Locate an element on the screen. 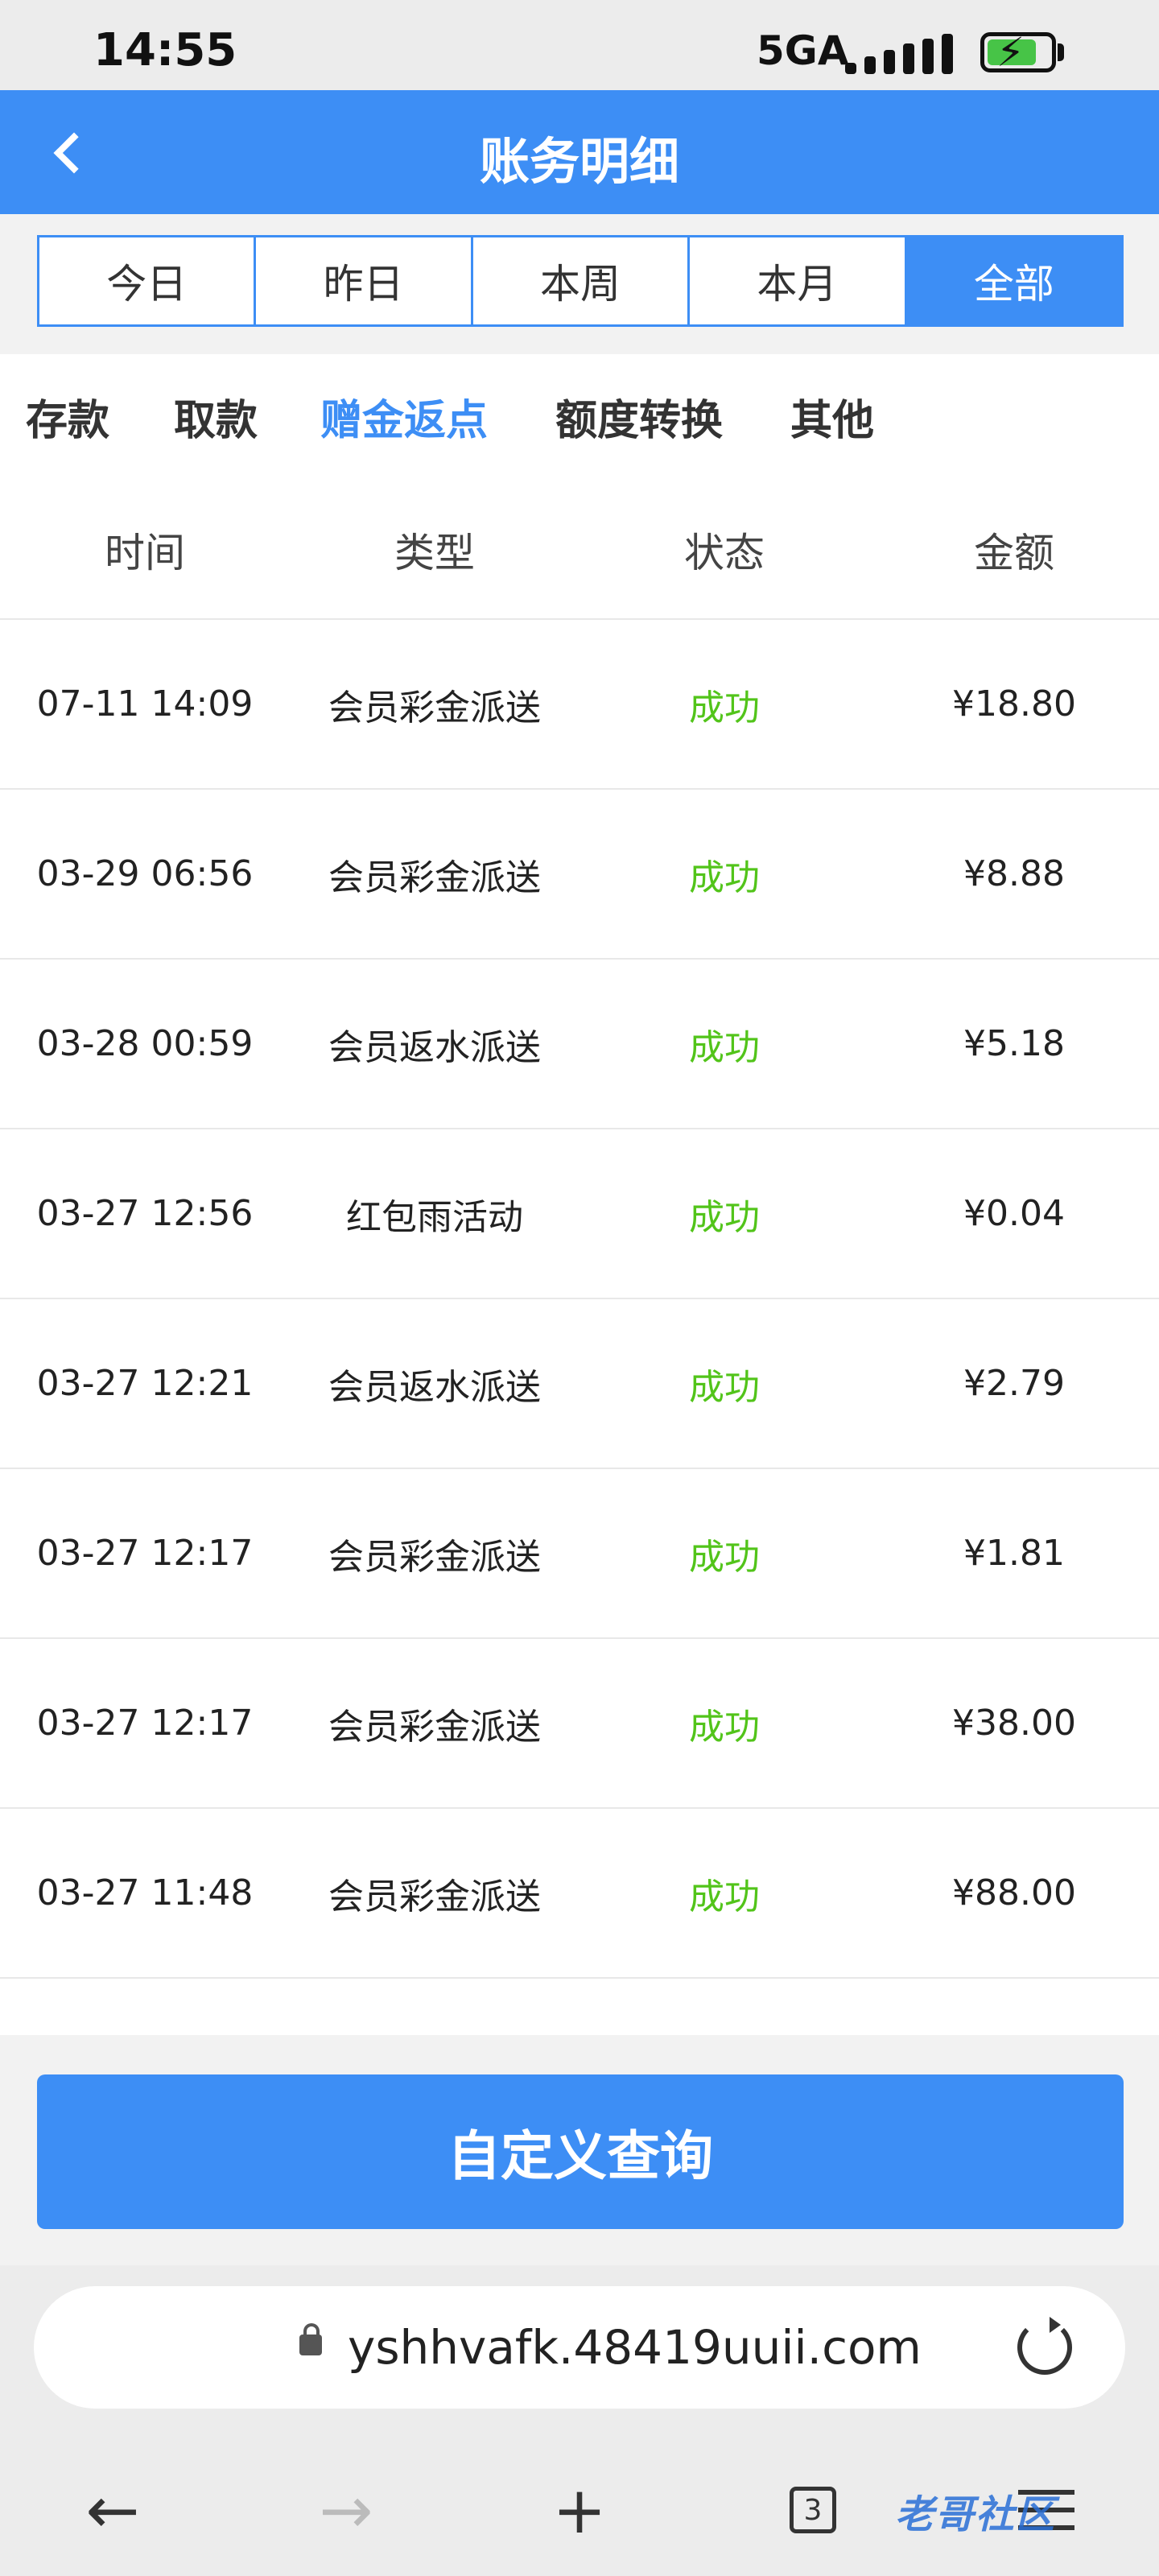 The image size is (1159, 2576). table-row: 07-11 14:09 会员彩金派送 成功 ¥18.80 is located at coordinates (579, 705).